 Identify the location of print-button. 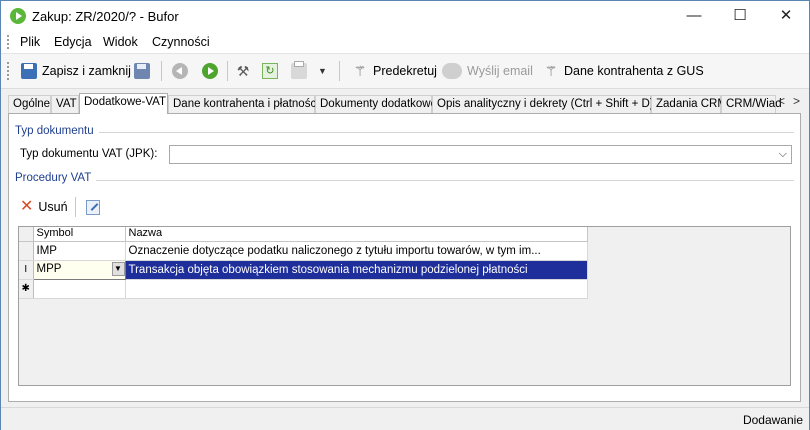
(301, 71).